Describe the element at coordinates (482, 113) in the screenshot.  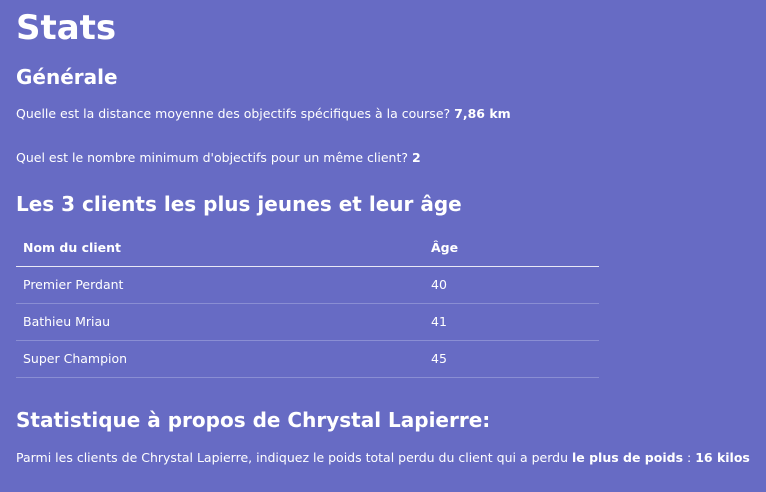
I see `answer-average-distance: 7,86 km` at that location.